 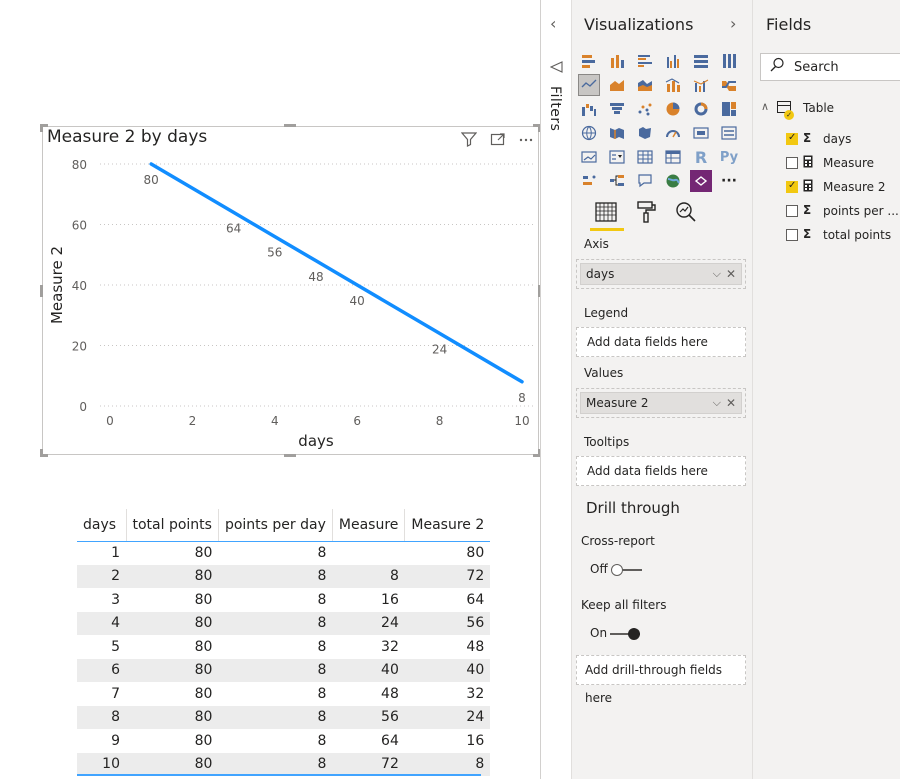 What do you see at coordinates (673, 85) in the screenshot?
I see `line-and-stacked-column-icon` at bounding box center [673, 85].